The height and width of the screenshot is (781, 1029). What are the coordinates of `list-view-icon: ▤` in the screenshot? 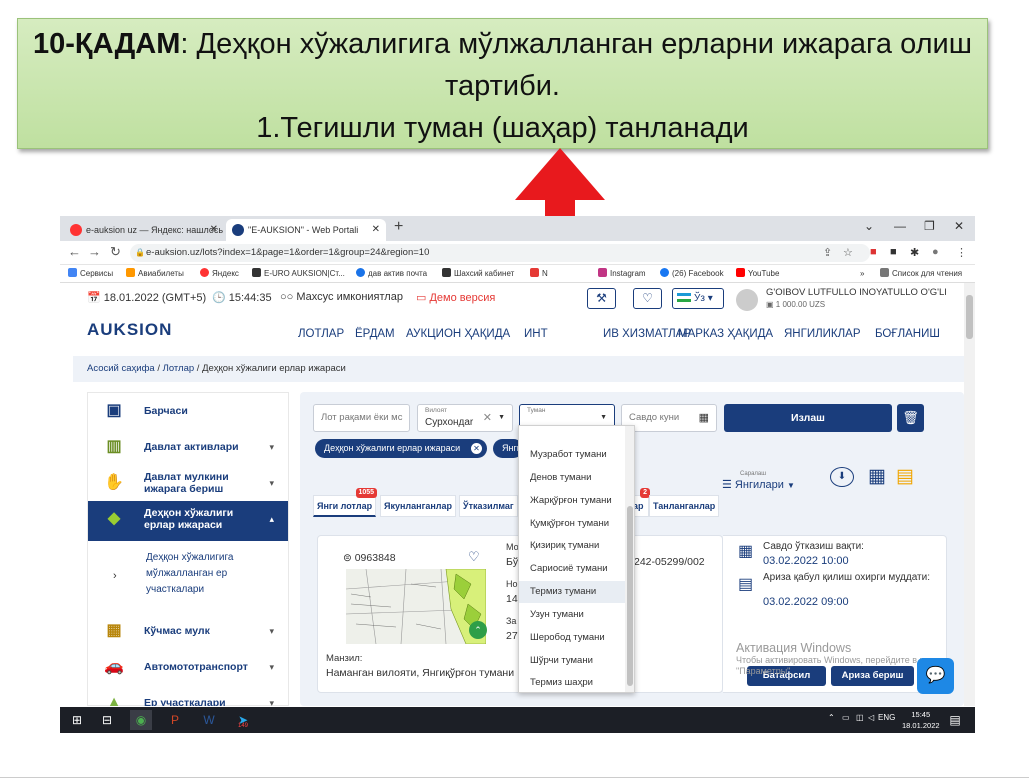 It's located at (905, 476).